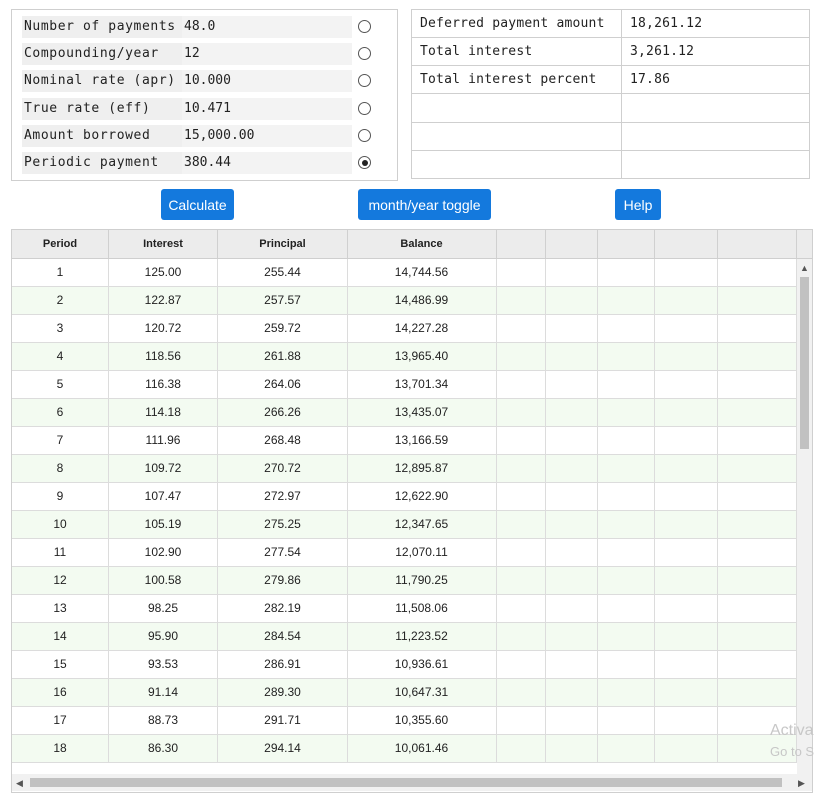 The height and width of the screenshot is (802, 820). I want to click on table-row: 11 102.90 277.54 12,070.11, so click(404, 553).